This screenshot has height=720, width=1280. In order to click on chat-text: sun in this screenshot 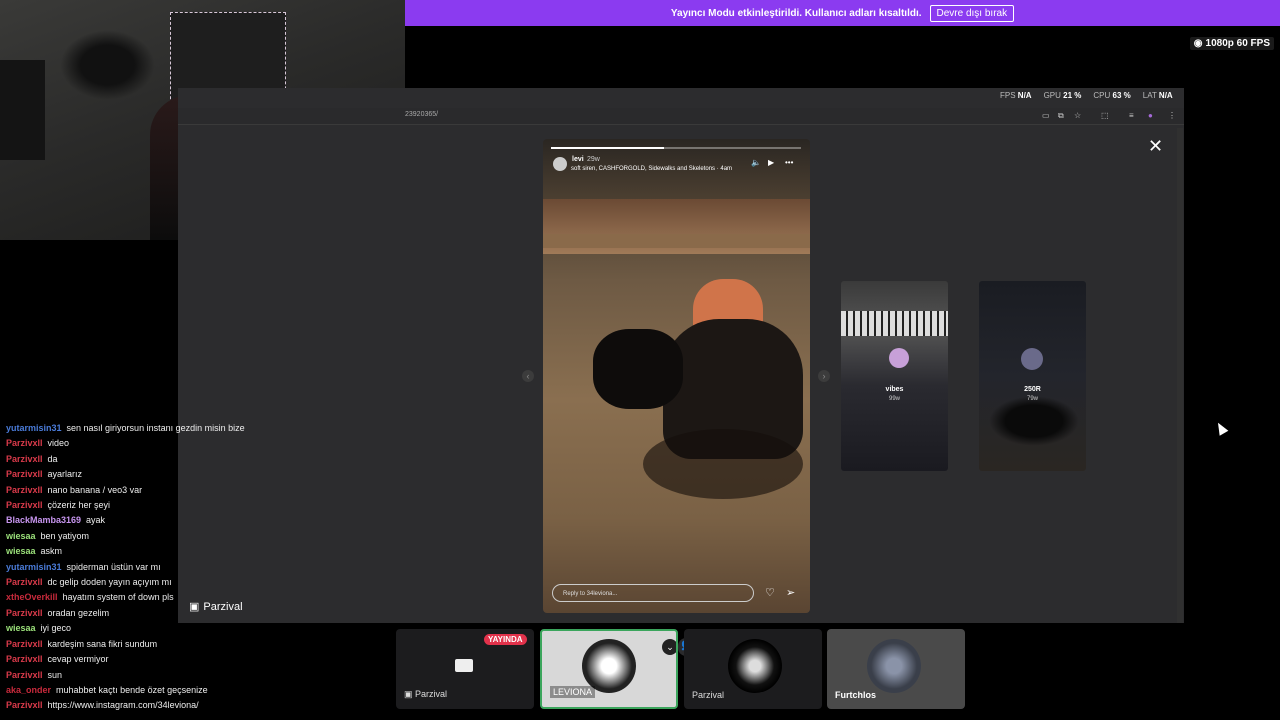, I will do `click(55, 674)`.